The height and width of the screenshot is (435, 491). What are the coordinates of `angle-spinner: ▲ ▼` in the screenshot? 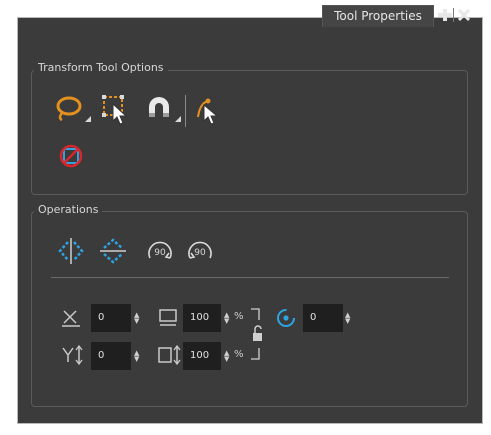 It's located at (349, 318).